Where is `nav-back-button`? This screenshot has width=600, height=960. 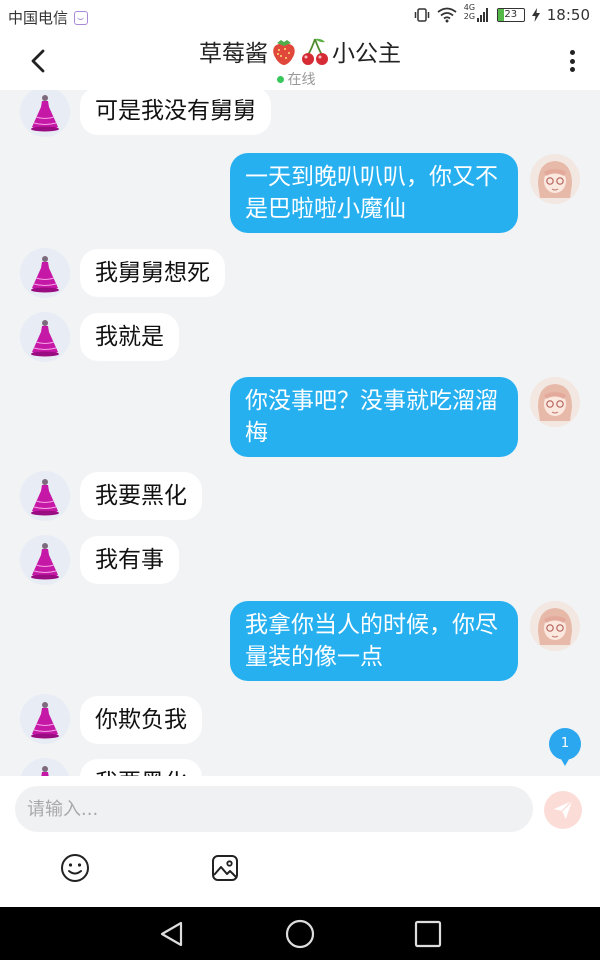 nav-back-button is located at coordinates (172, 934).